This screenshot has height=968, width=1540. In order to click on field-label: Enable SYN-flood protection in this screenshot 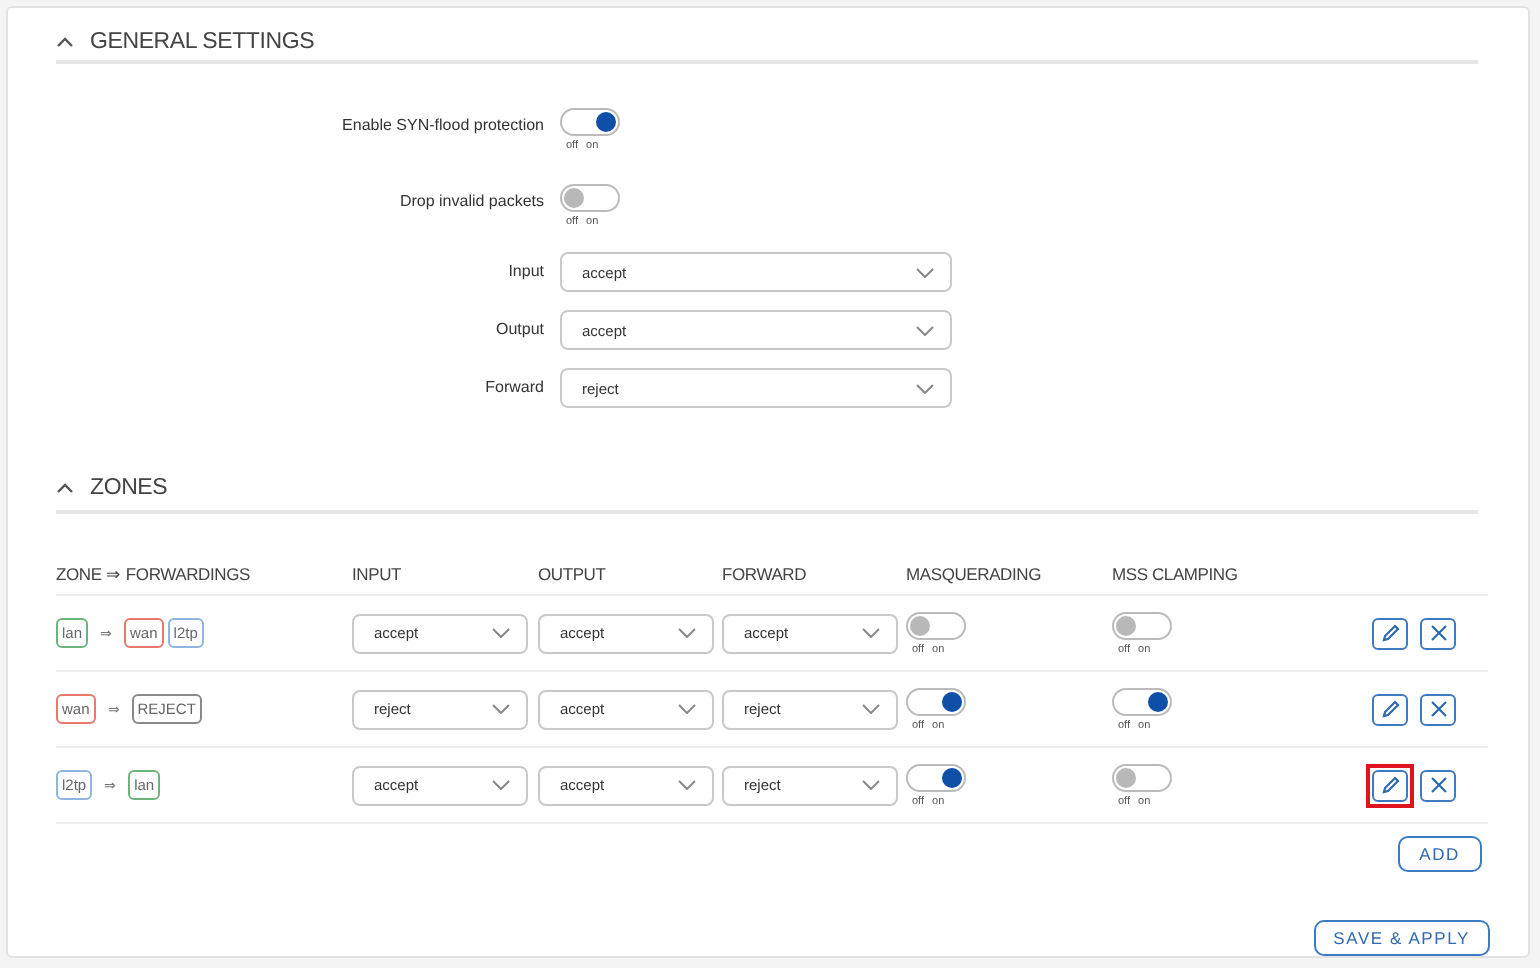, I will do `click(443, 124)`.